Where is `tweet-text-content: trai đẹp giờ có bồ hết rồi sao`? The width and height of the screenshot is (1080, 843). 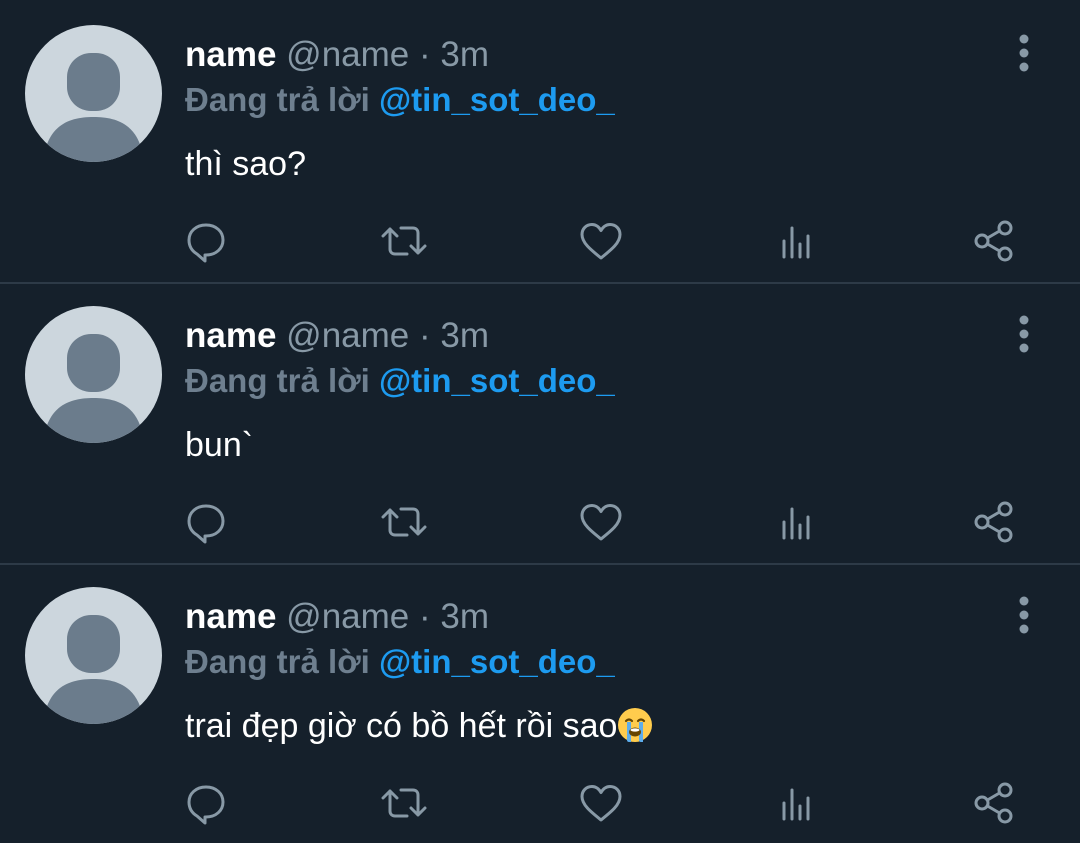 tweet-text-content: trai đẹp giờ có bồ hết rồi sao is located at coordinates (401, 726).